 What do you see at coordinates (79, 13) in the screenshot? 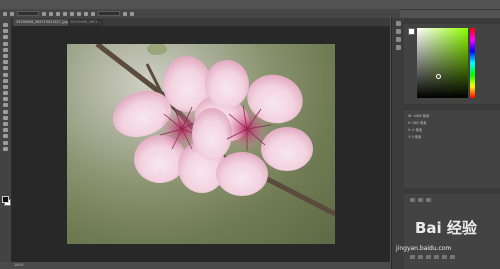
I see `align-middle-icon` at bounding box center [79, 13].